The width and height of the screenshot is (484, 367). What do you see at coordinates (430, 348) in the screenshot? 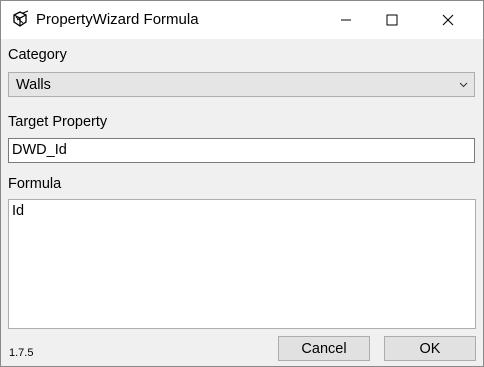
I see `ok-button: OK` at bounding box center [430, 348].